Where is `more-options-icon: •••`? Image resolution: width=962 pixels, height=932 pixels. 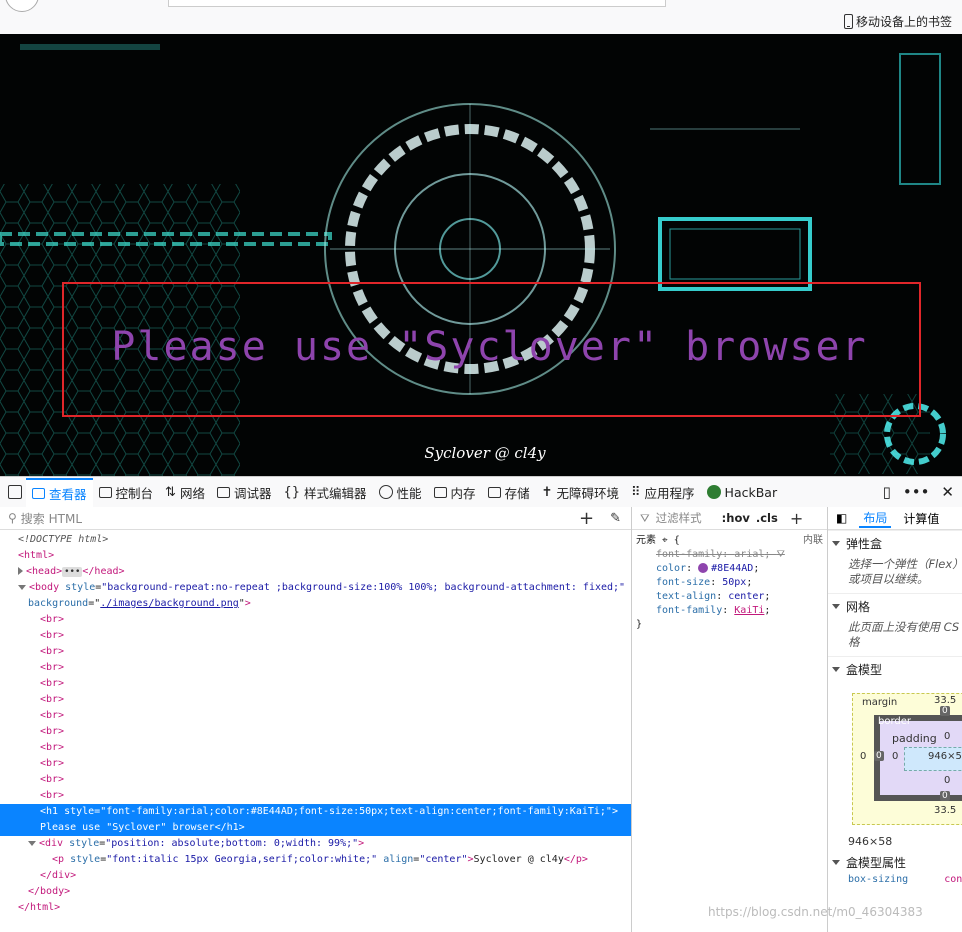 more-options-icon: ••• is located at coordinates (916, 492).